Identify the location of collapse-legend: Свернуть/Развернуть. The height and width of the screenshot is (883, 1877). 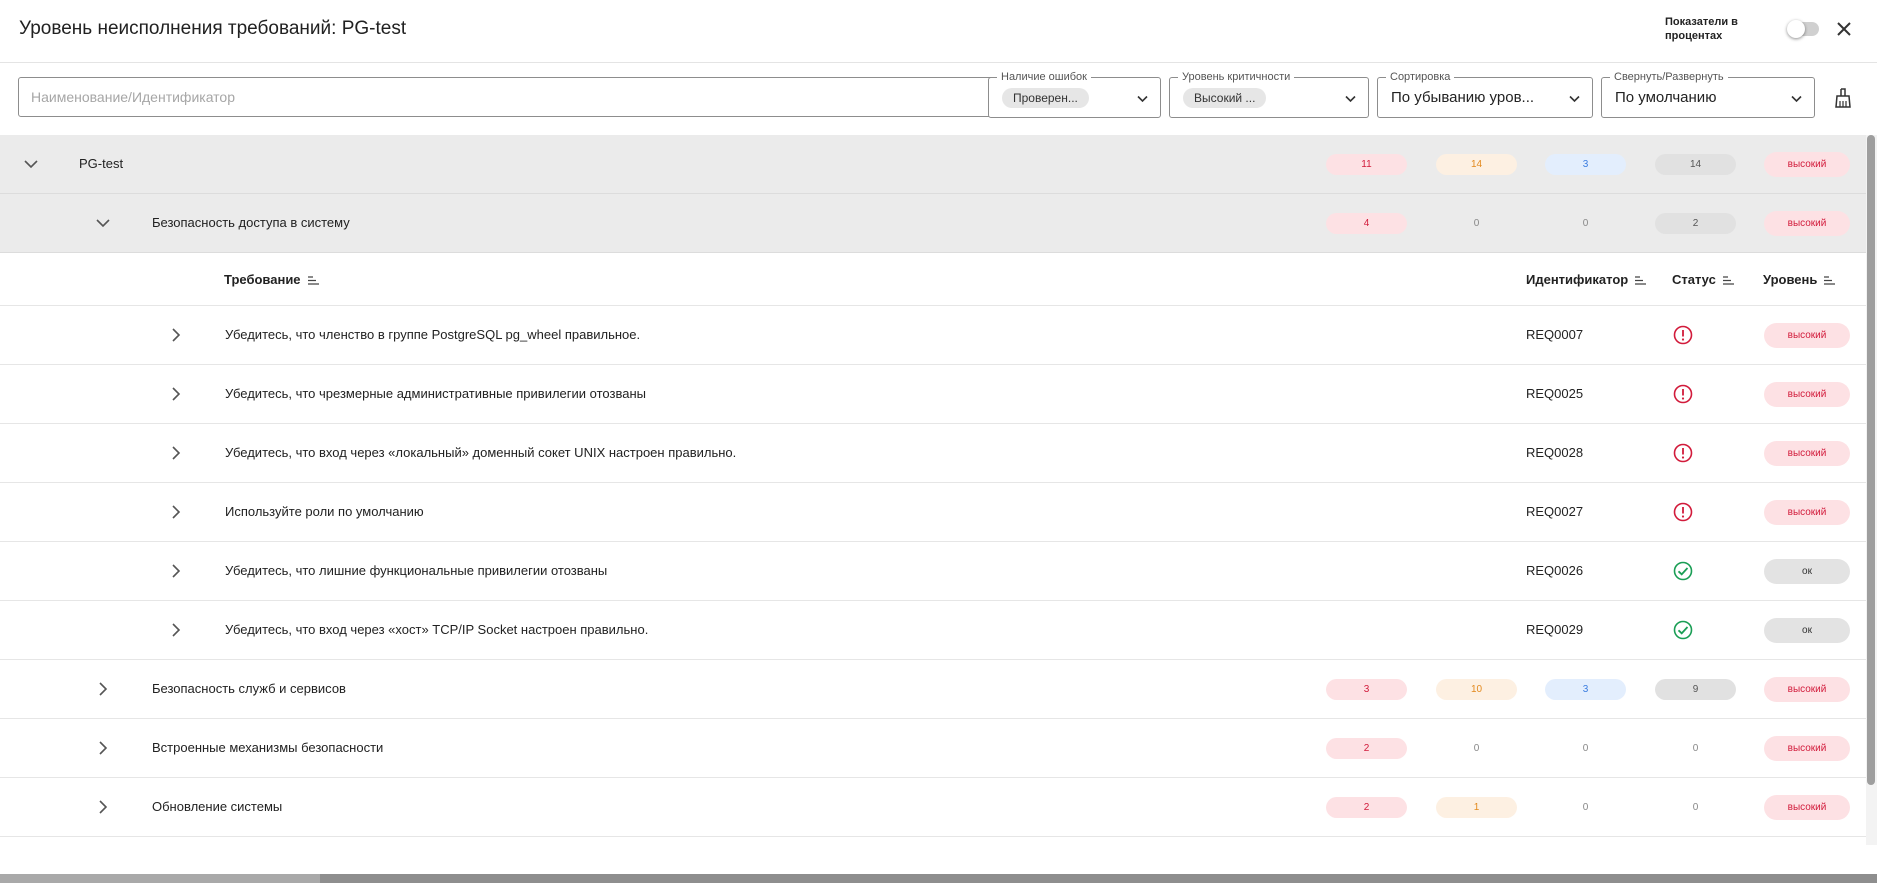
(1669, 77).